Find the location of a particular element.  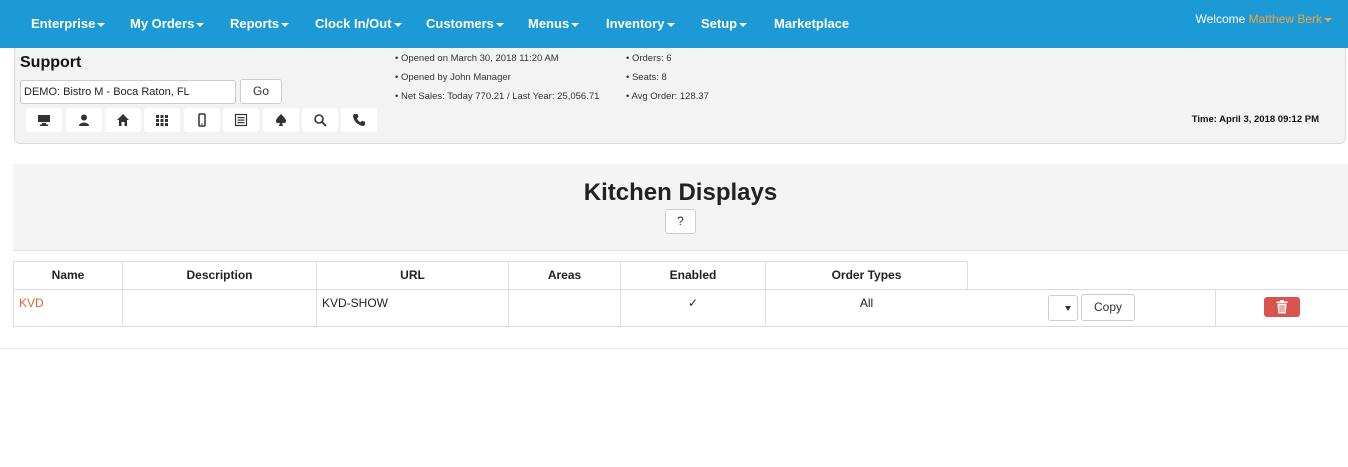

column-header-name: Name is located at coordinates (68, 275).